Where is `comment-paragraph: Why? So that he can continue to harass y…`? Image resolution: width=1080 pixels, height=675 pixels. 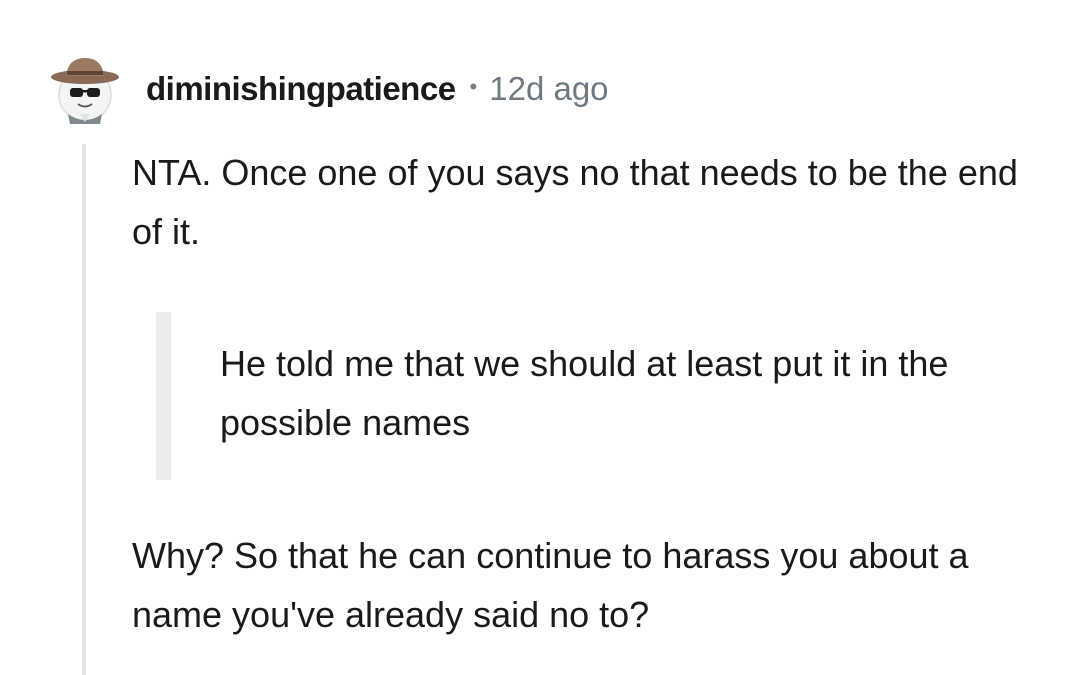
comment-paragraph: Why? So that he can continue to harass y… is located at coordinates (550, 585).